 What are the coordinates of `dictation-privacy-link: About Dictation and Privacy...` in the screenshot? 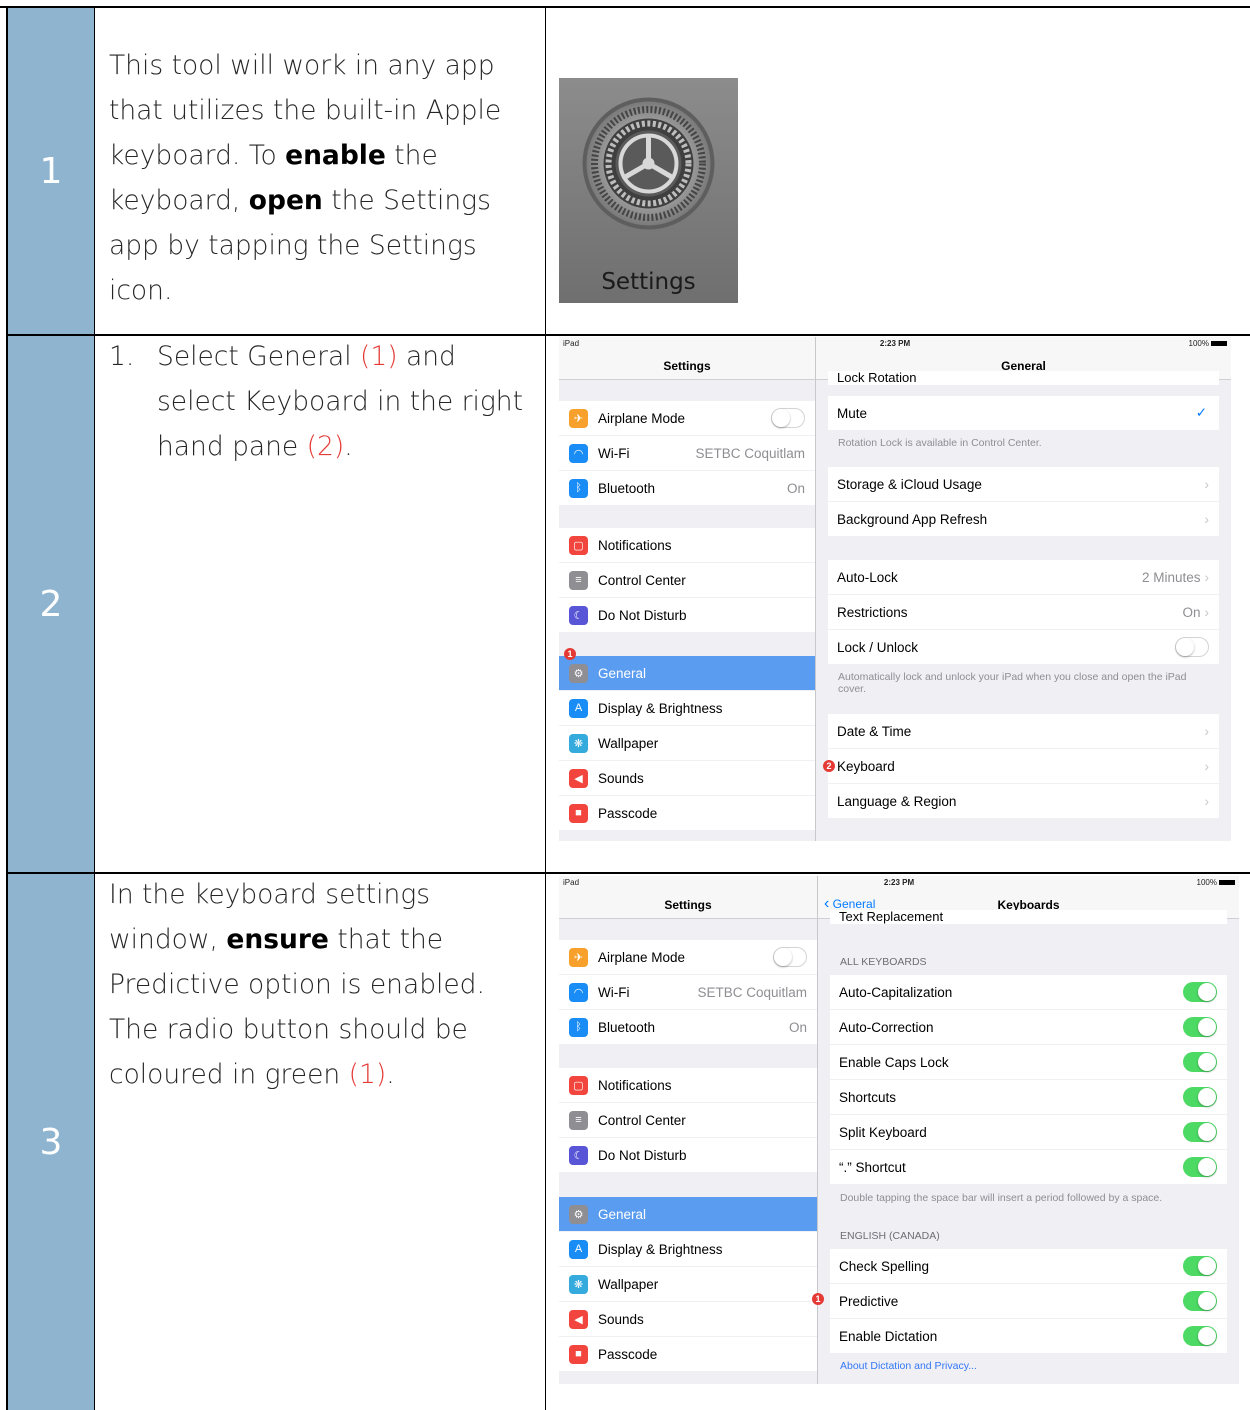 It's located at (908, 1366).